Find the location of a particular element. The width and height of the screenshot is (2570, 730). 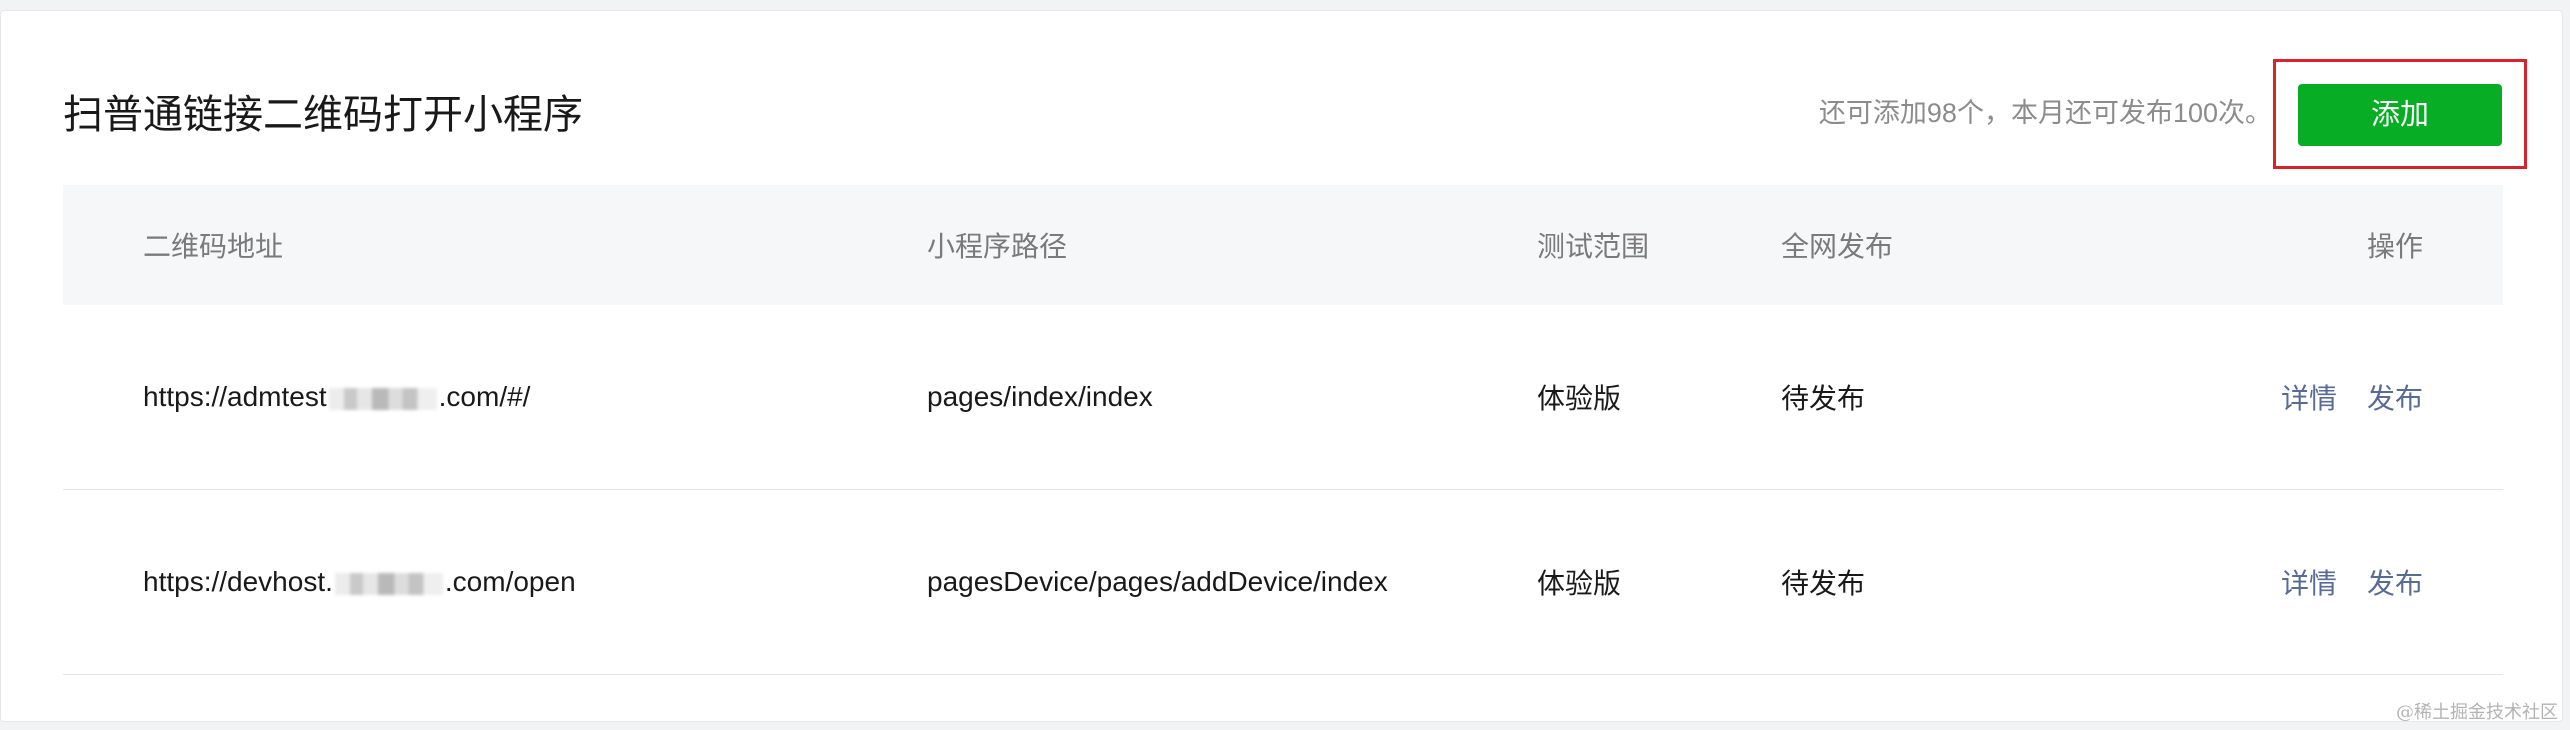

url-prefix: https://devhost. is located at coordinates (238, 581).